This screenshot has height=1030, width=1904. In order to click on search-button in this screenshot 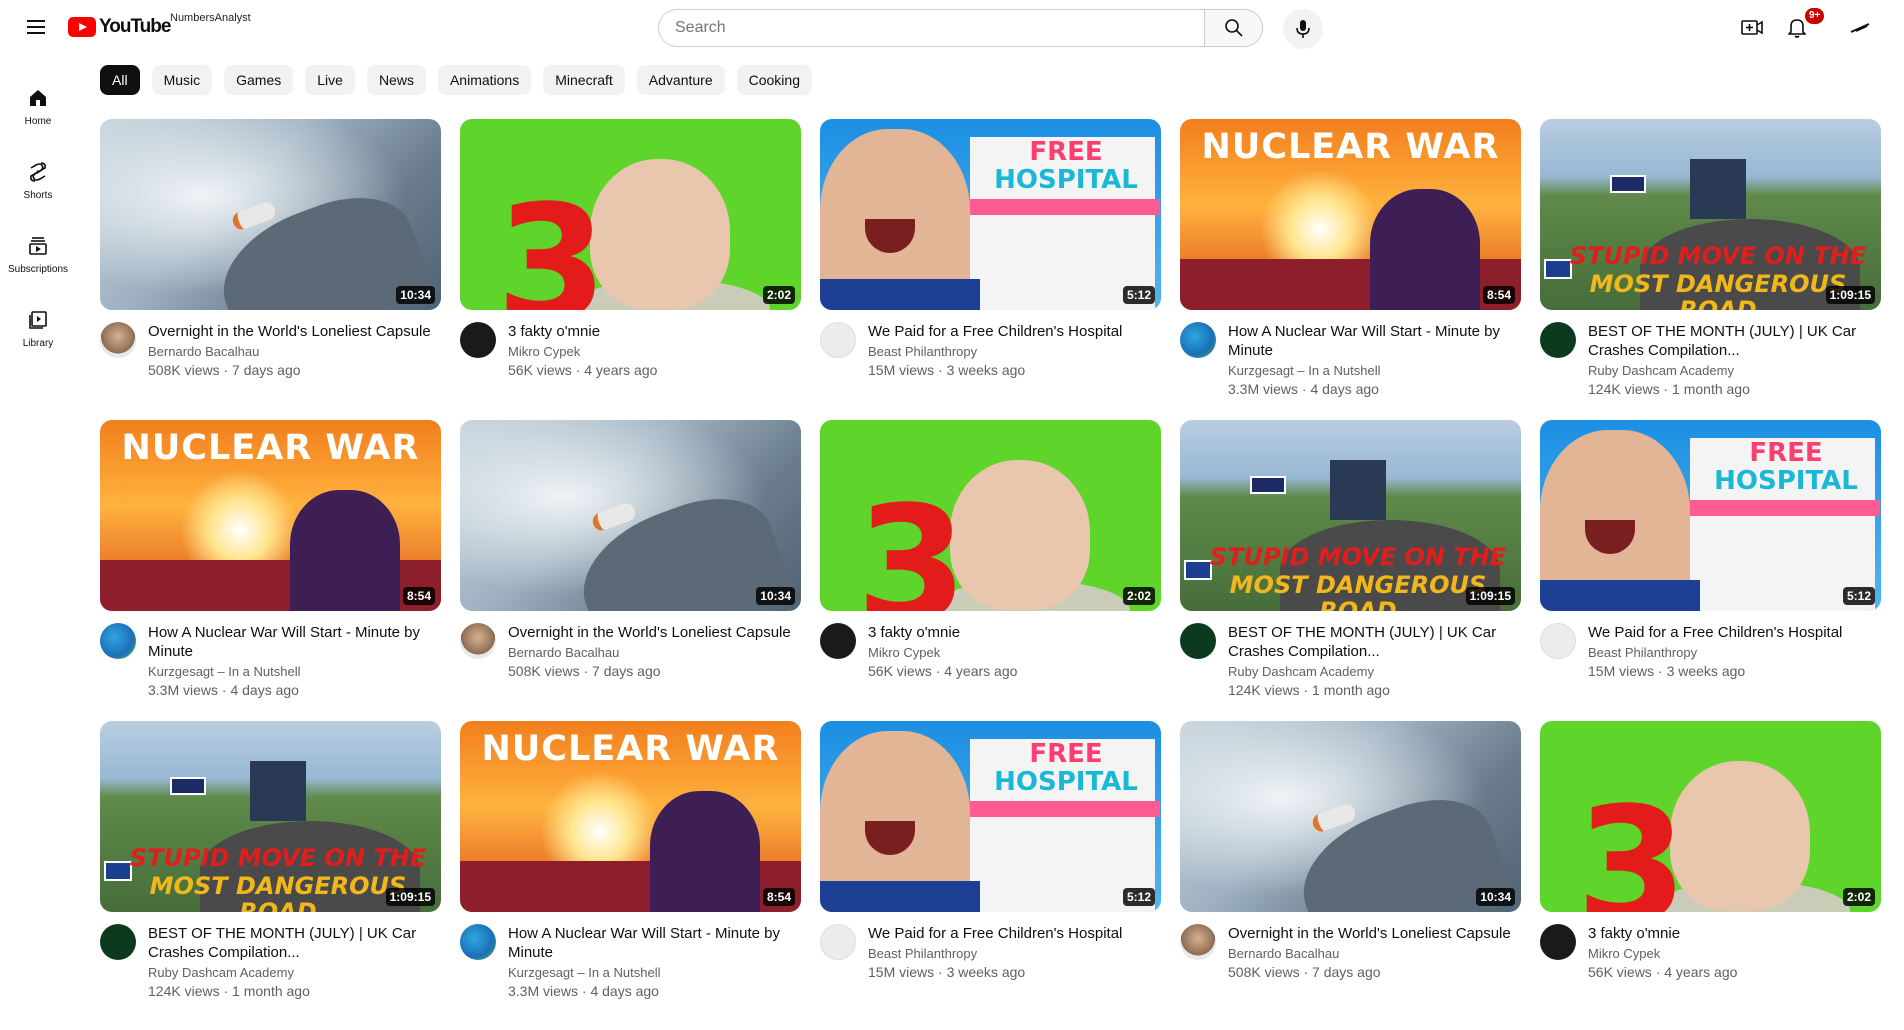, I will do `click(1233, 28)`.